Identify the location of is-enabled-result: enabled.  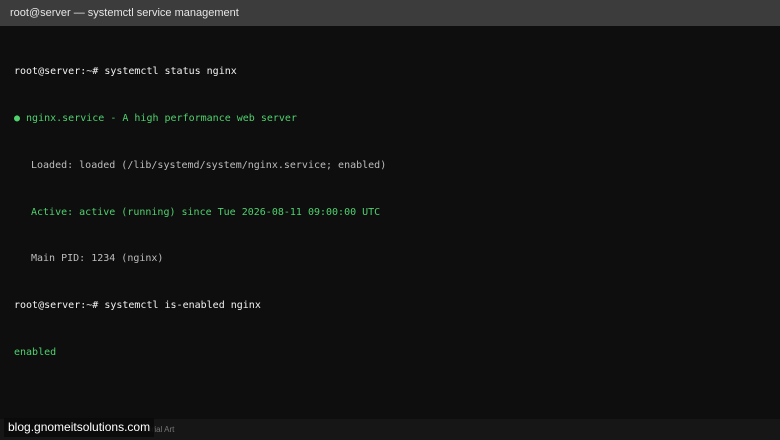
(35, 352).